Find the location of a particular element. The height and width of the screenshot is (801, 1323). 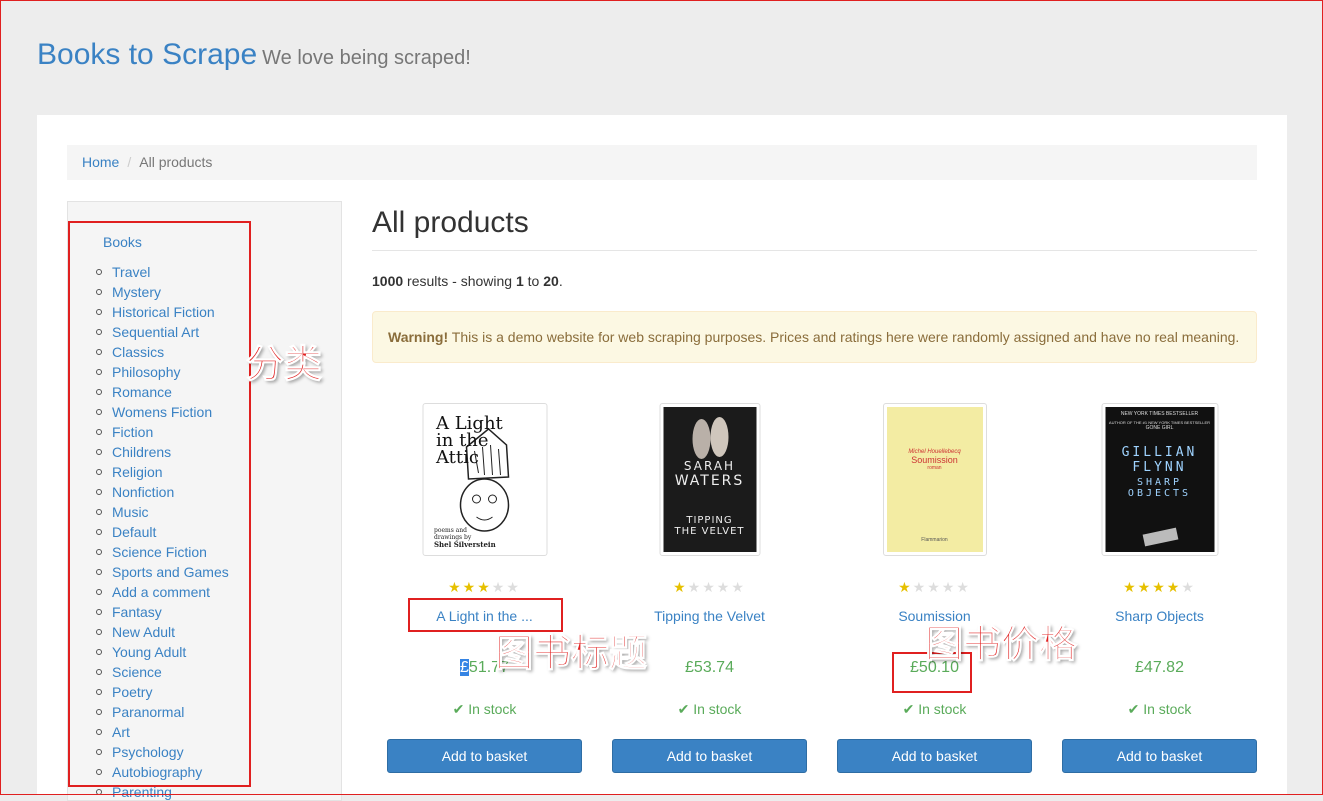

warning-label: Warning! is located at coordinates (418, 337).